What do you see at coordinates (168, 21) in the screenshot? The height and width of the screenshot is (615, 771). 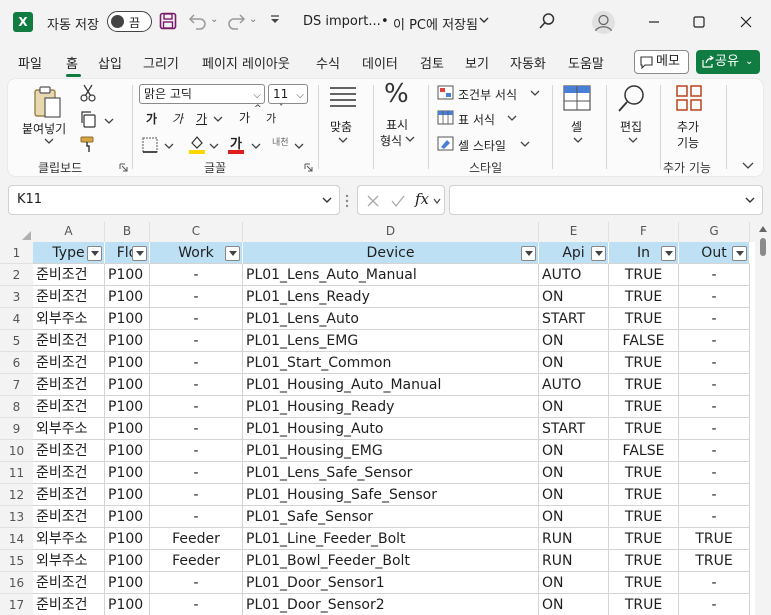 I see `save-icon` at bounding box center [168, 21].